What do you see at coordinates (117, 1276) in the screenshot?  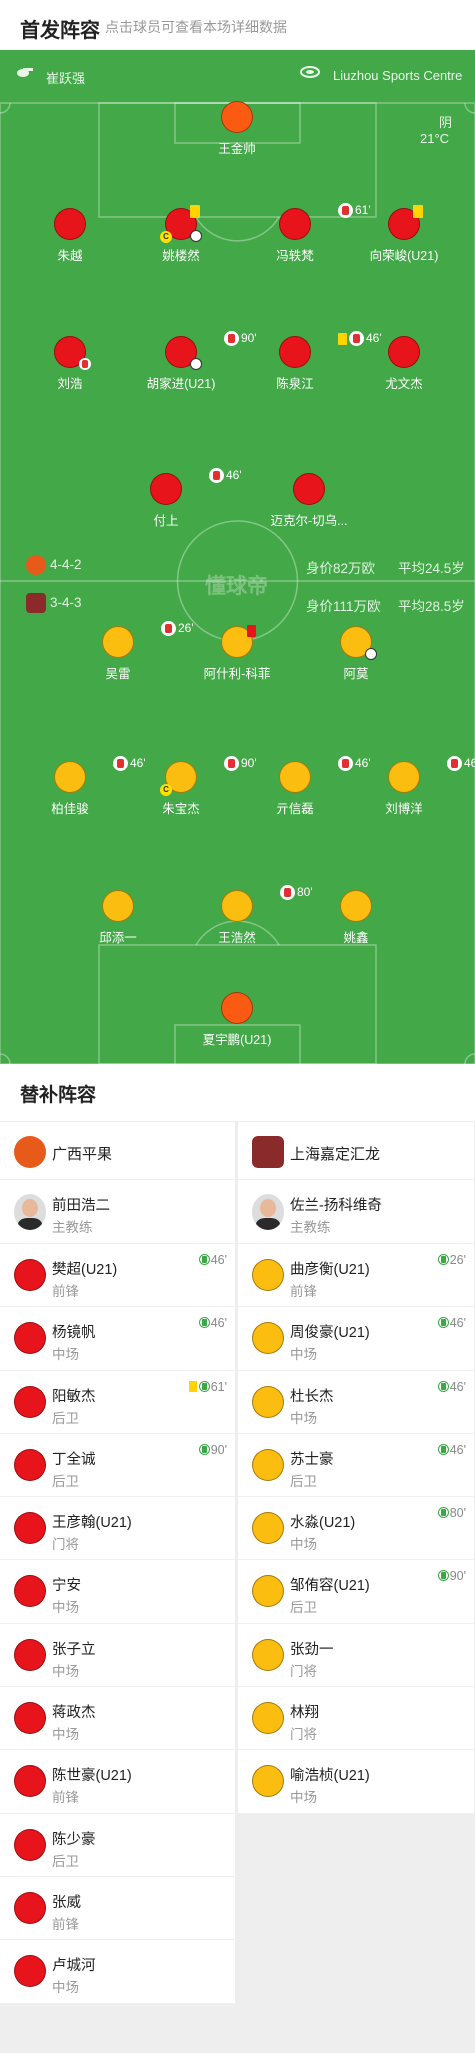 I see `bench-player-row: 樊超(U21) 前锋 46'` at bounding box center [117, 1276].